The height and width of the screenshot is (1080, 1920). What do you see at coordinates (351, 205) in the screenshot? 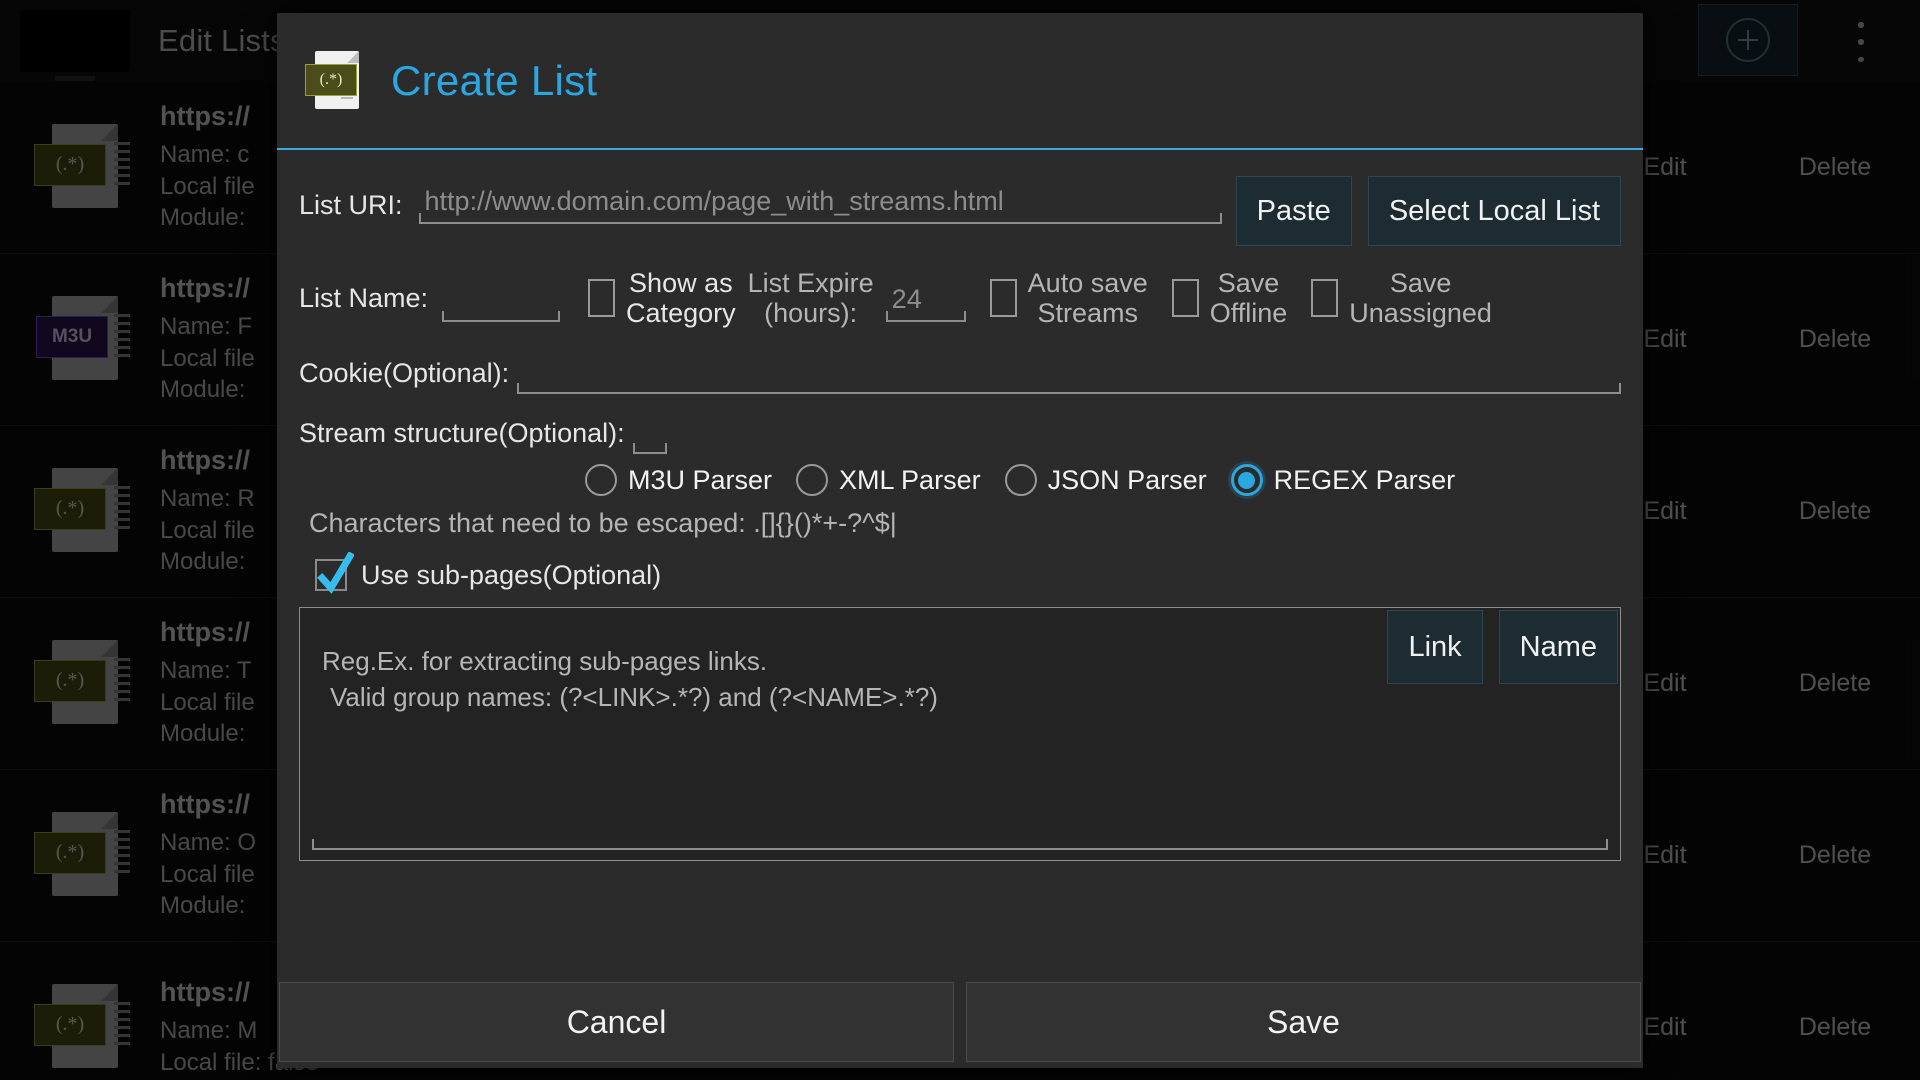
I see `list-uri-label: List URI:` at bounding box center [351, 205].